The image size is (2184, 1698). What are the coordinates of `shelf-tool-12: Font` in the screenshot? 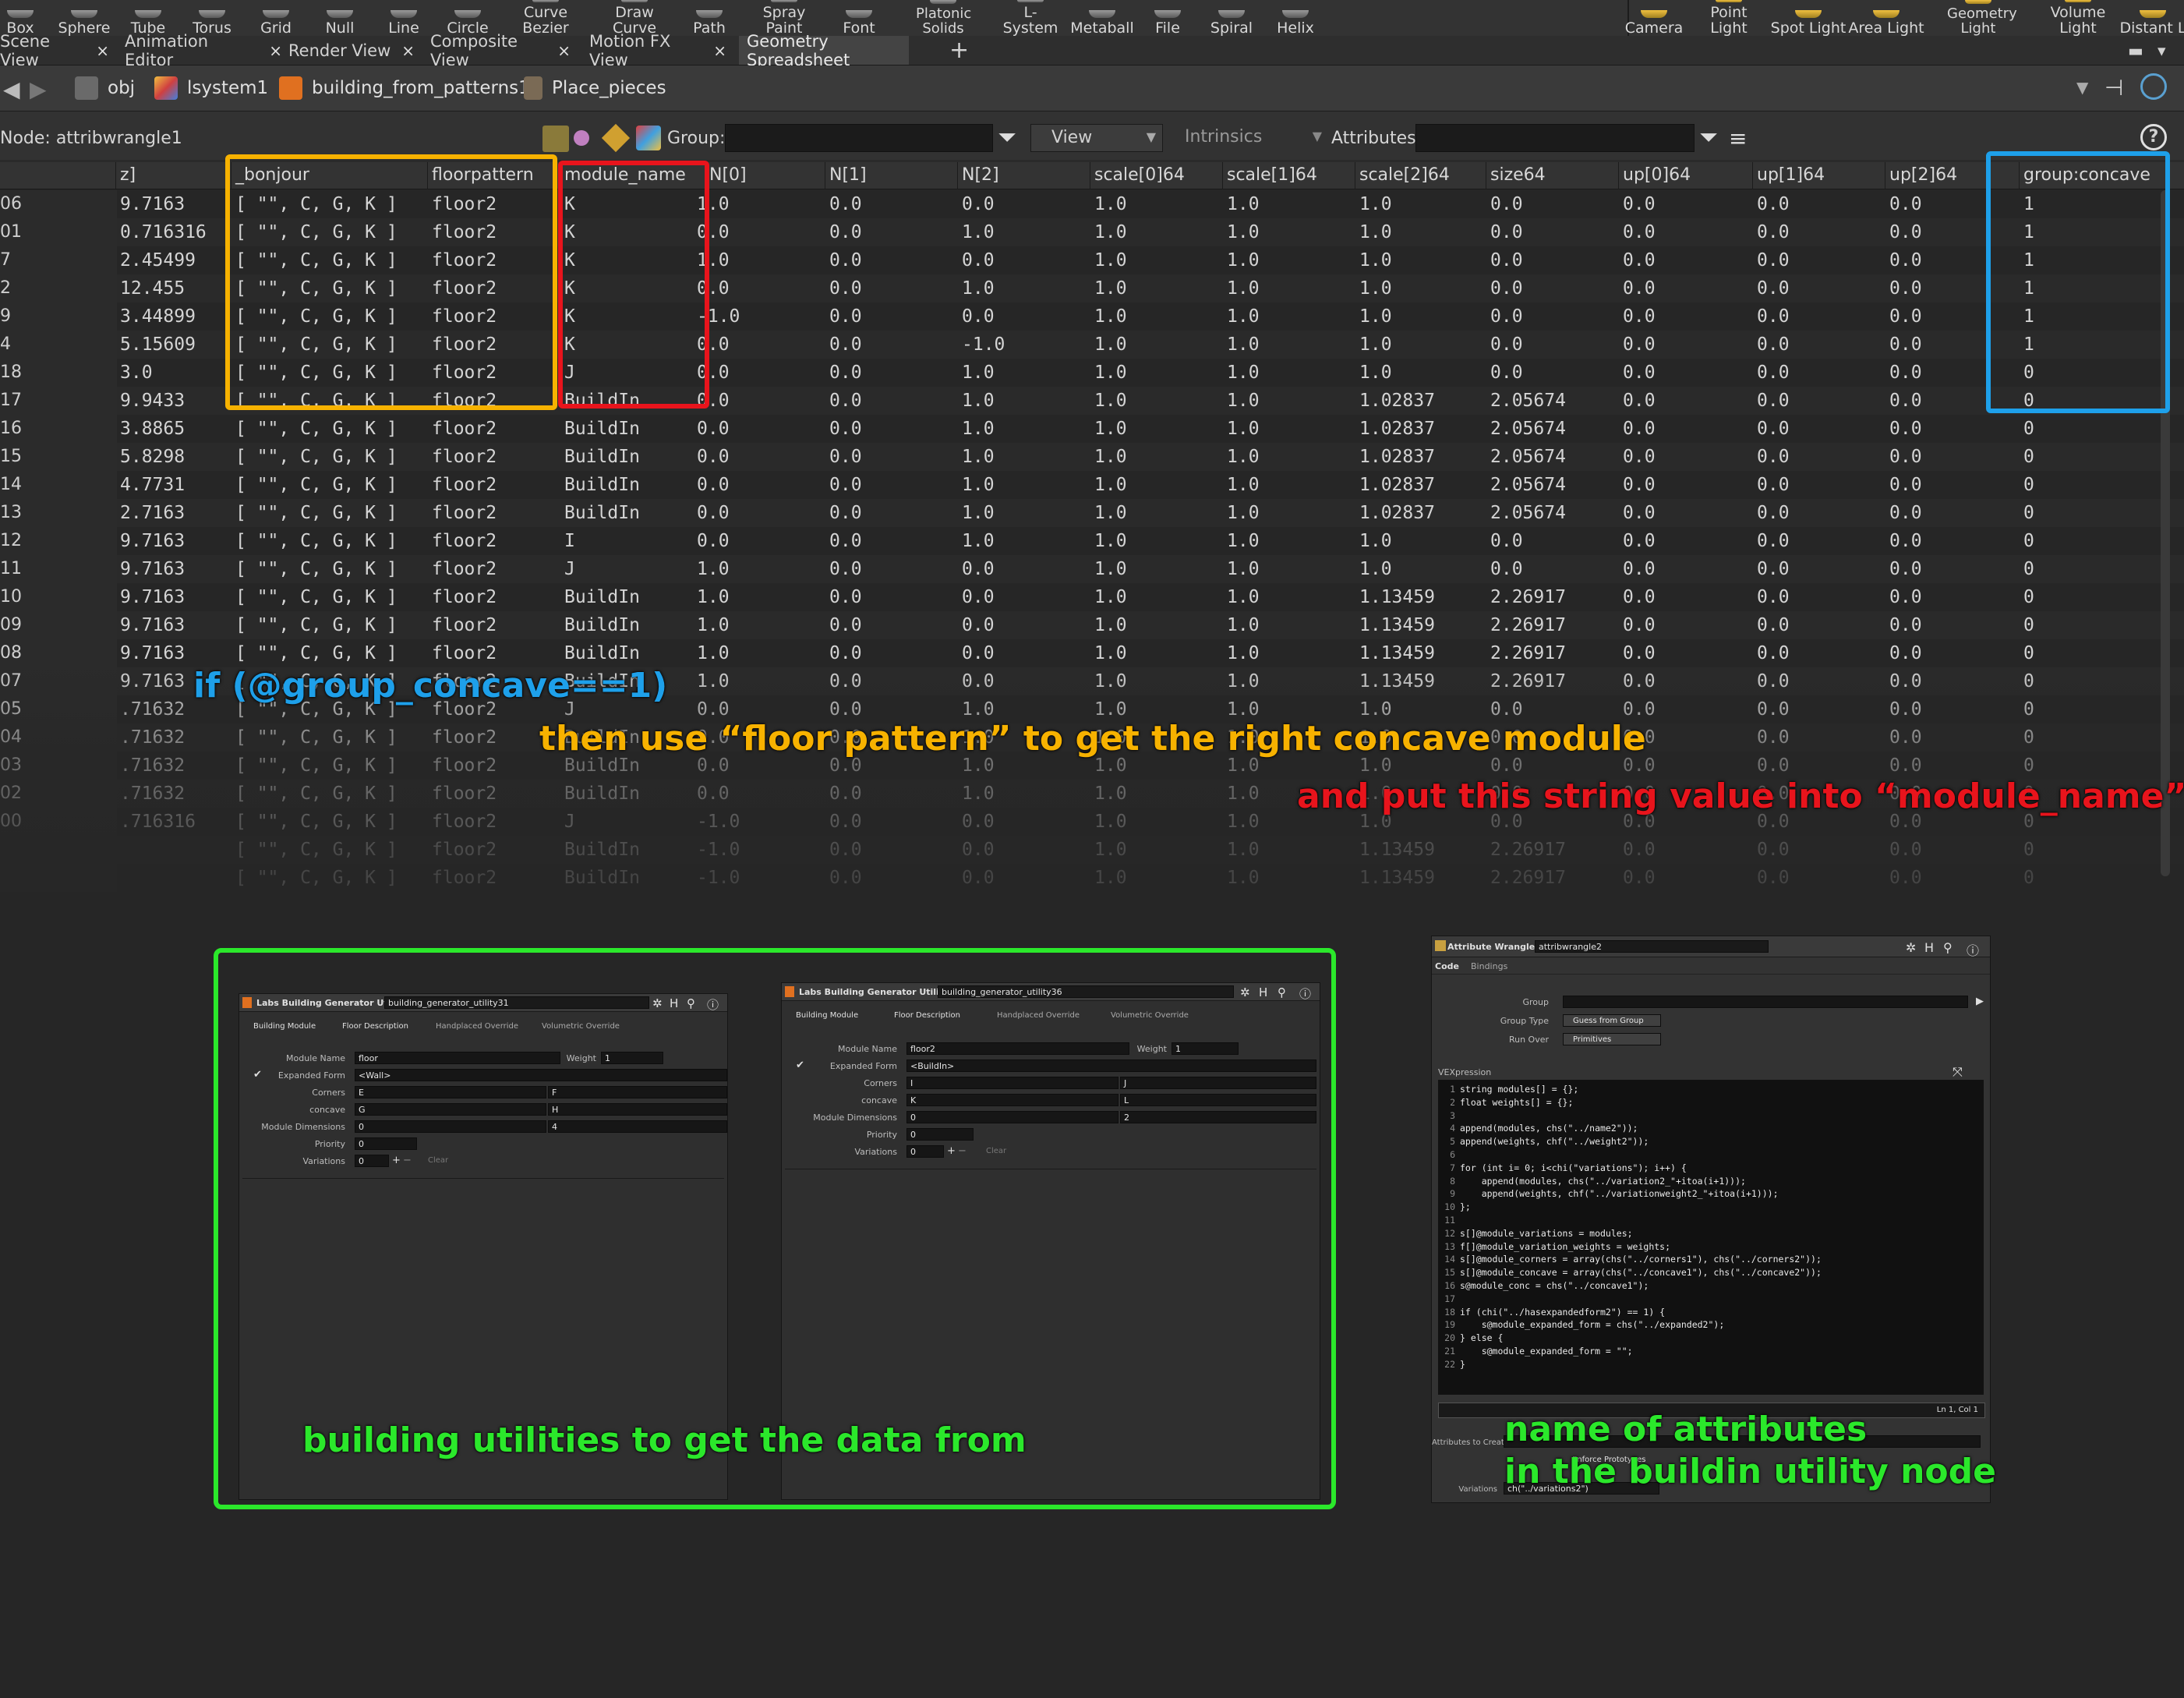 It's located at (859, 18).